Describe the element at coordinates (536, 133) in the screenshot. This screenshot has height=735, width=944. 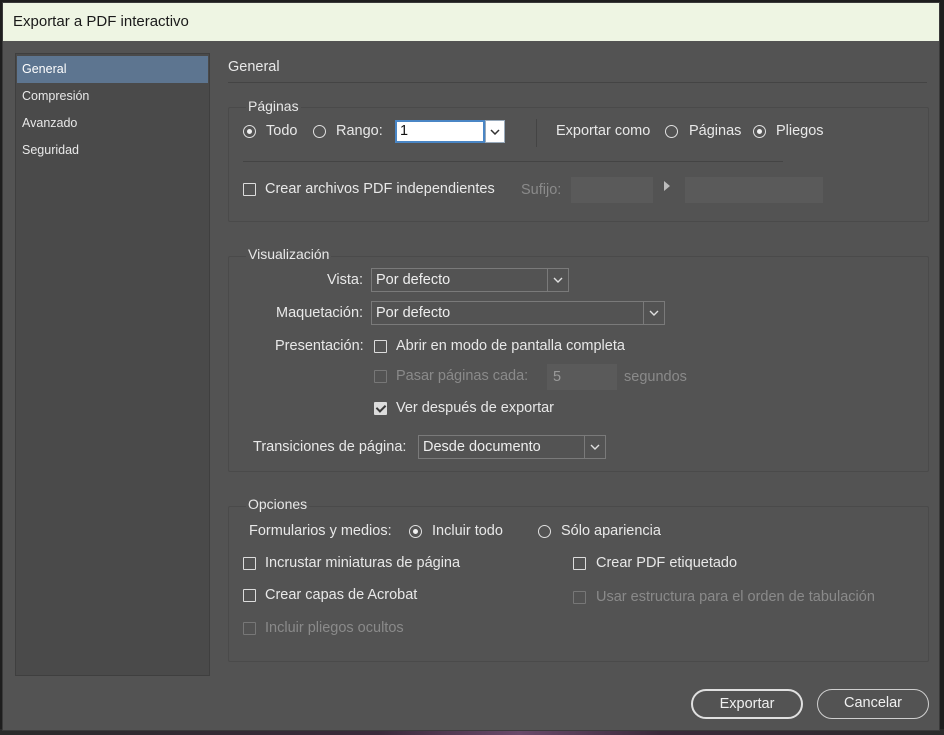
I see `vertical-divider` at that location.